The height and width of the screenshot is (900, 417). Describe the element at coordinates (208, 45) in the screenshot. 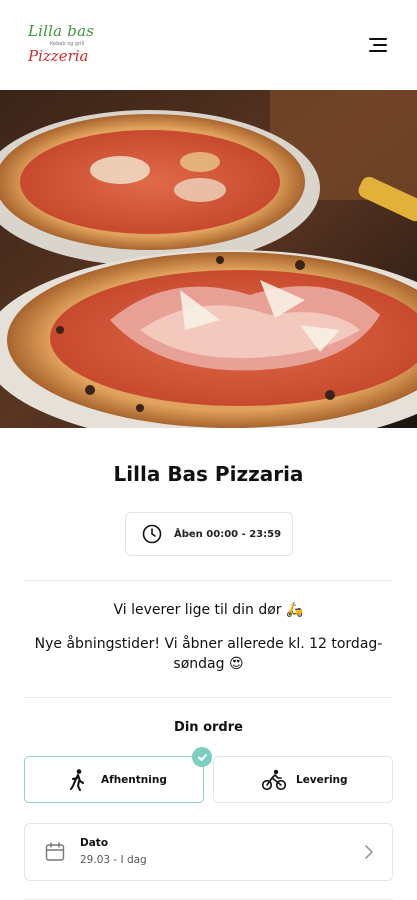

I see `app-header: Lilla bas Kebab og grill Pizzeria` at that location.